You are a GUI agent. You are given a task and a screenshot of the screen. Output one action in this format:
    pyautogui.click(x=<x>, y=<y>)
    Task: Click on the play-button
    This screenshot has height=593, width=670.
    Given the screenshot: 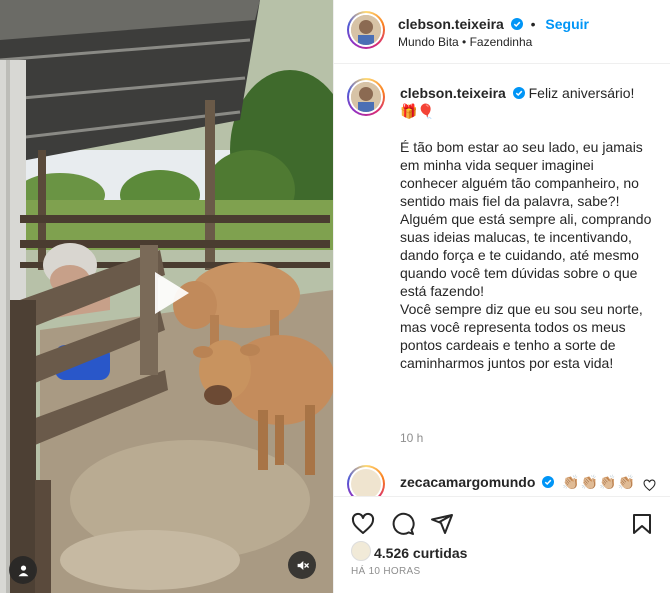 What is the action you would take?
    pyautogui.click(x=168, y=293)
    